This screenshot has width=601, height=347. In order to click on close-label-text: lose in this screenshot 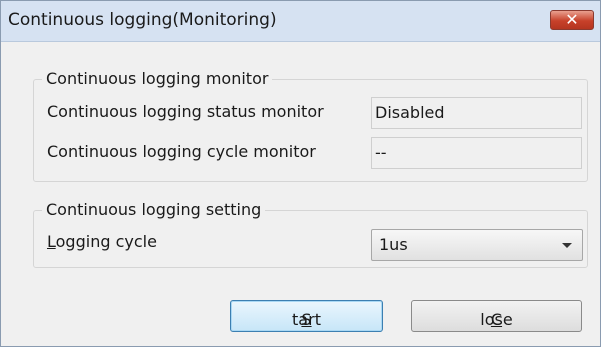, I will do `click(496, 319)`.